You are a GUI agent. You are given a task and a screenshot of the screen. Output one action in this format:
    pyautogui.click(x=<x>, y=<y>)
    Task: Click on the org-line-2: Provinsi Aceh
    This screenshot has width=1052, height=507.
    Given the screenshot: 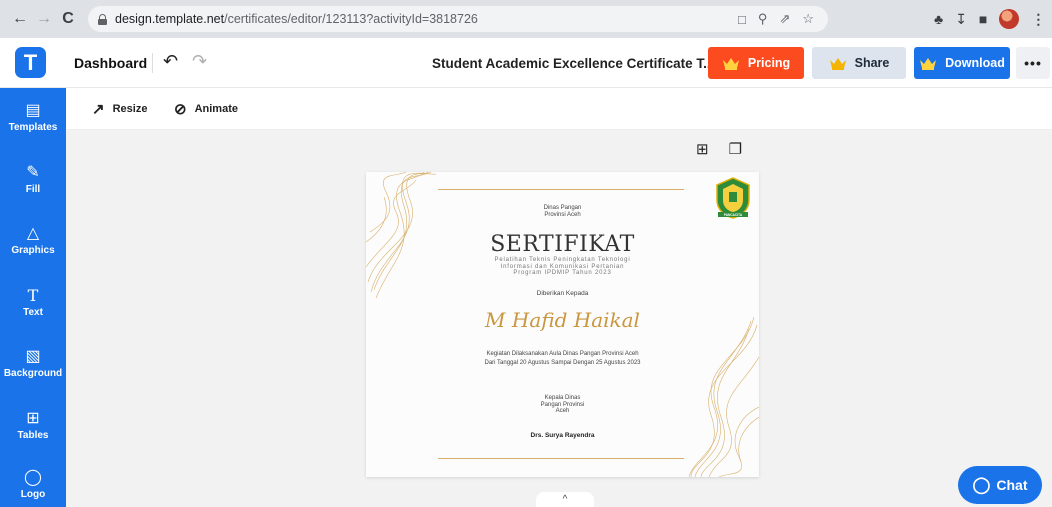 What is the action you would take?
    pyautogui.click(x=562, y=215)
    